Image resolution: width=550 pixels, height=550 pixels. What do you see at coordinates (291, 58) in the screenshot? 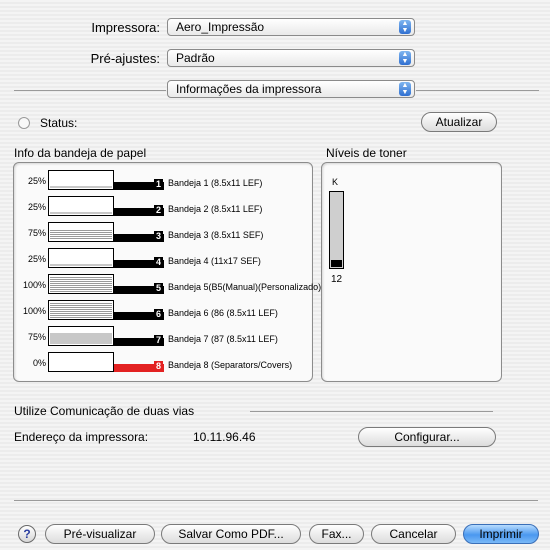
I see `presets-popup: Padrão ▲ ▼` at bounding box center [291, 58].